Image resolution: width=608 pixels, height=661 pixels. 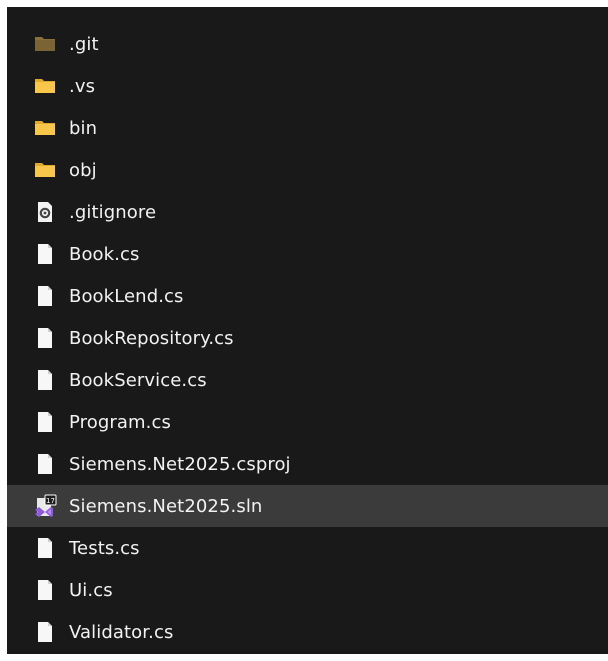 What do you see at coordinates (82, 86) in the screenshot?
I see `file-name: .vs` at bounding box center [82, 86].